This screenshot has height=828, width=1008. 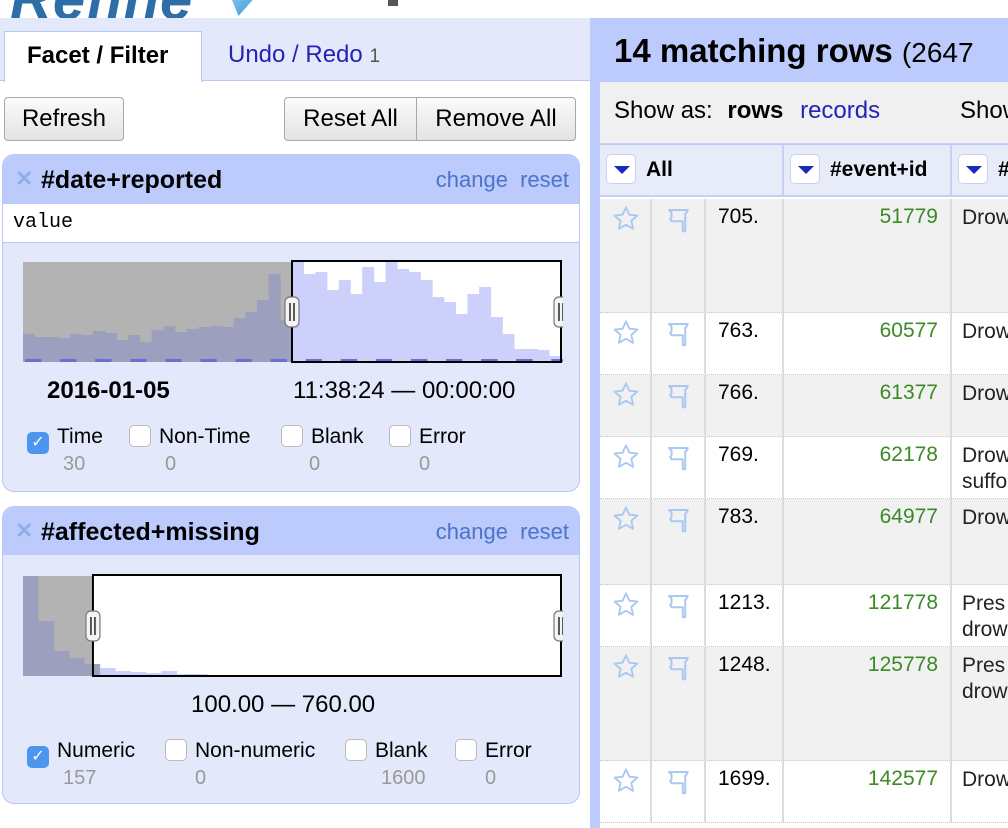 What do you see at coordinates (840, 110) in the screenshot?
I see `show-as-records-link: records` at bounding box center [840, 110].